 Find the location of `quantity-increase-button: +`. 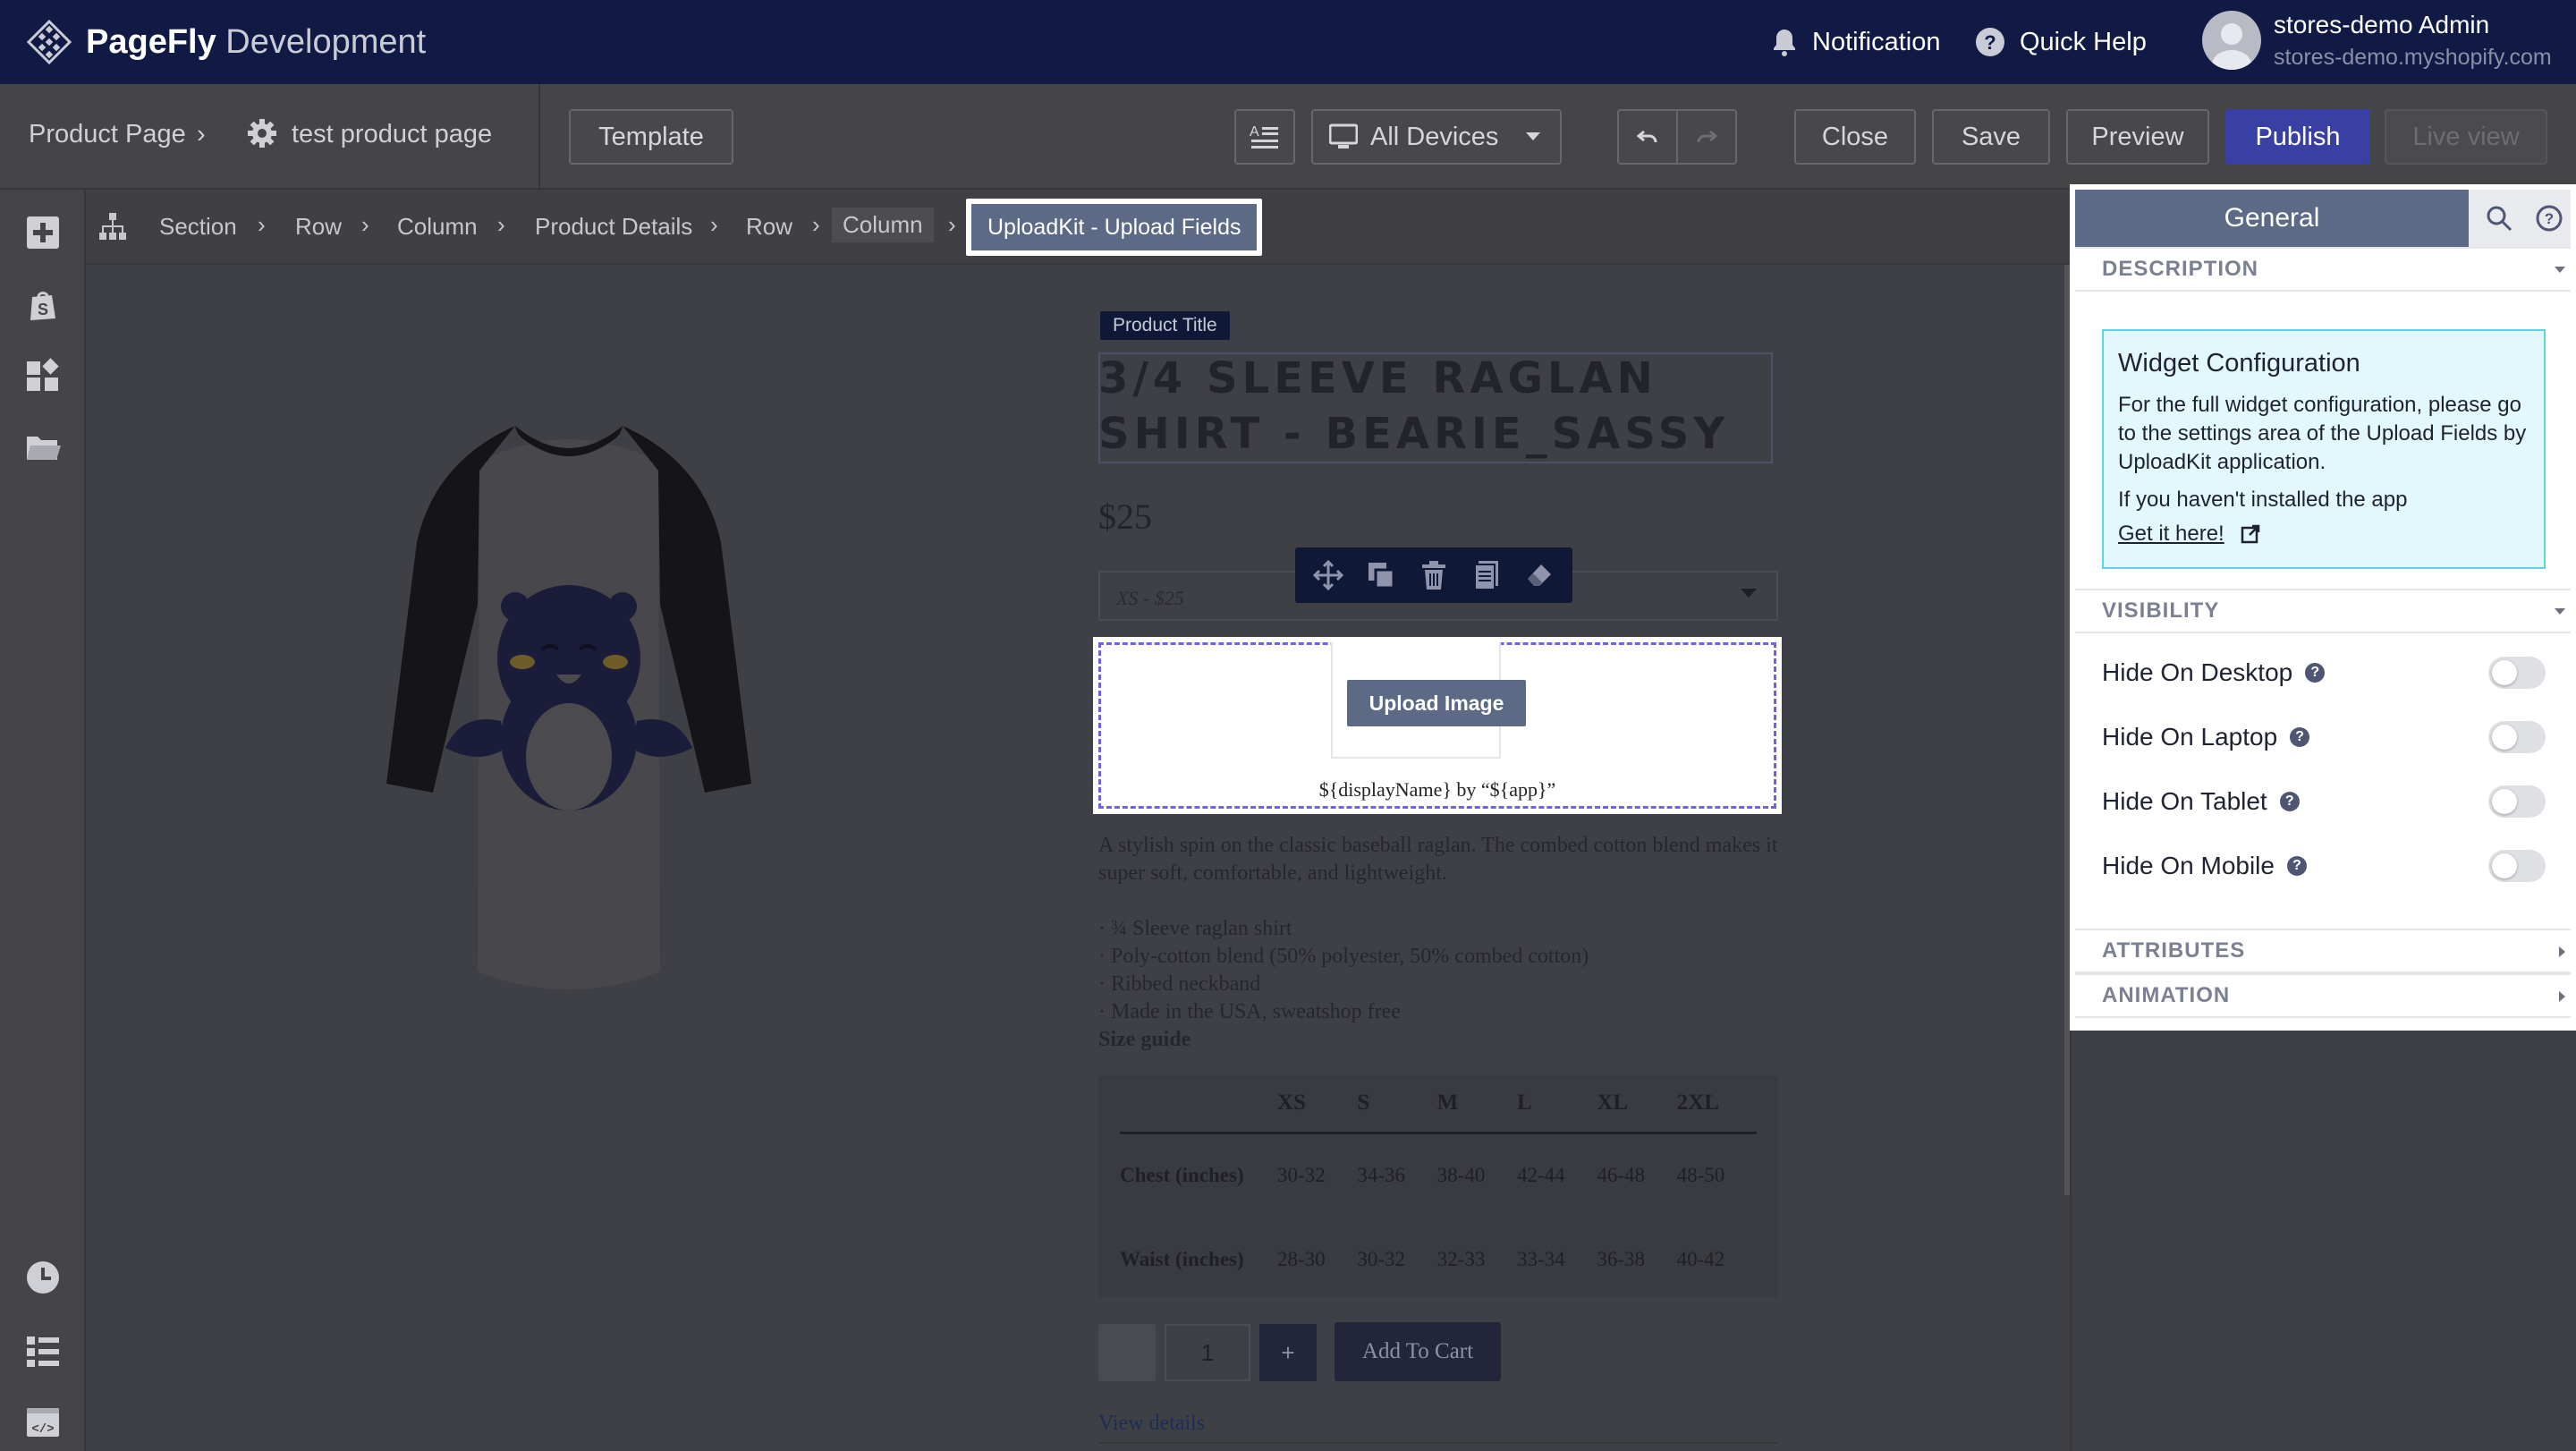

quantity-increase-button: + is located at coordinates (1288, 1352).